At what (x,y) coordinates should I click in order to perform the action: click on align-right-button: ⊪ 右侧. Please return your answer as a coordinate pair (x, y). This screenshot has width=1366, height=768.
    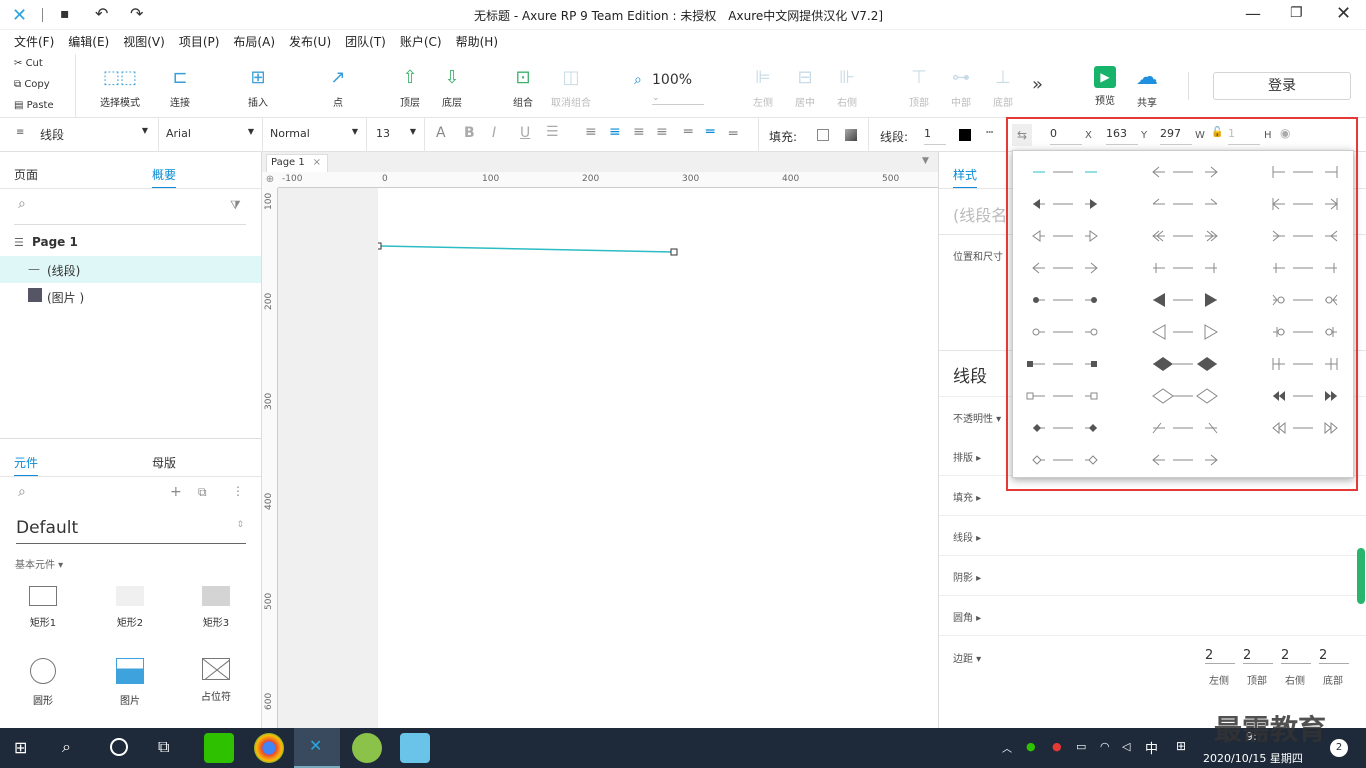
    Looking at the image, I should click on (847, 87).